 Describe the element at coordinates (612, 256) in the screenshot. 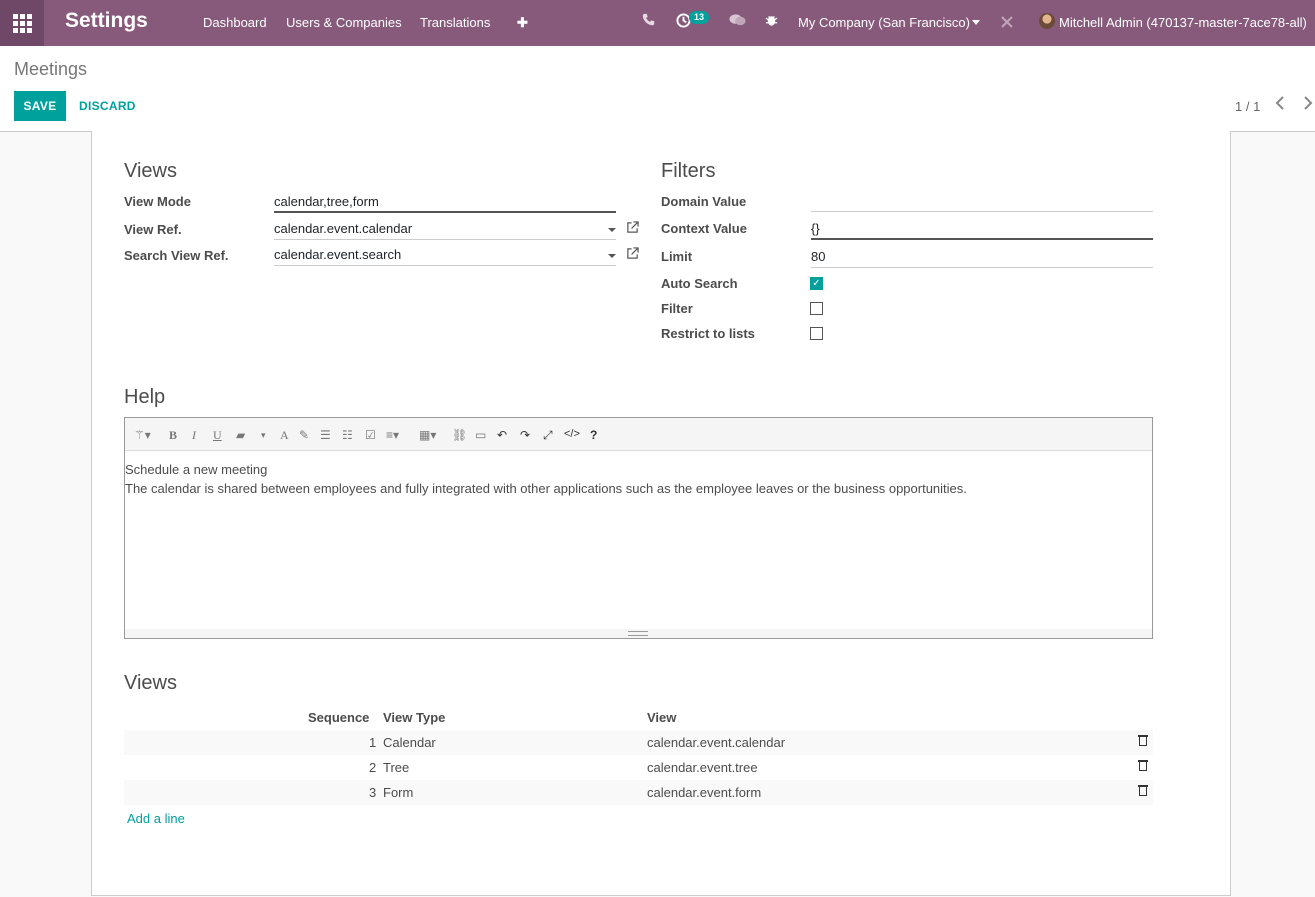

I see `search-view-ref-dropdown-icon` at that location.